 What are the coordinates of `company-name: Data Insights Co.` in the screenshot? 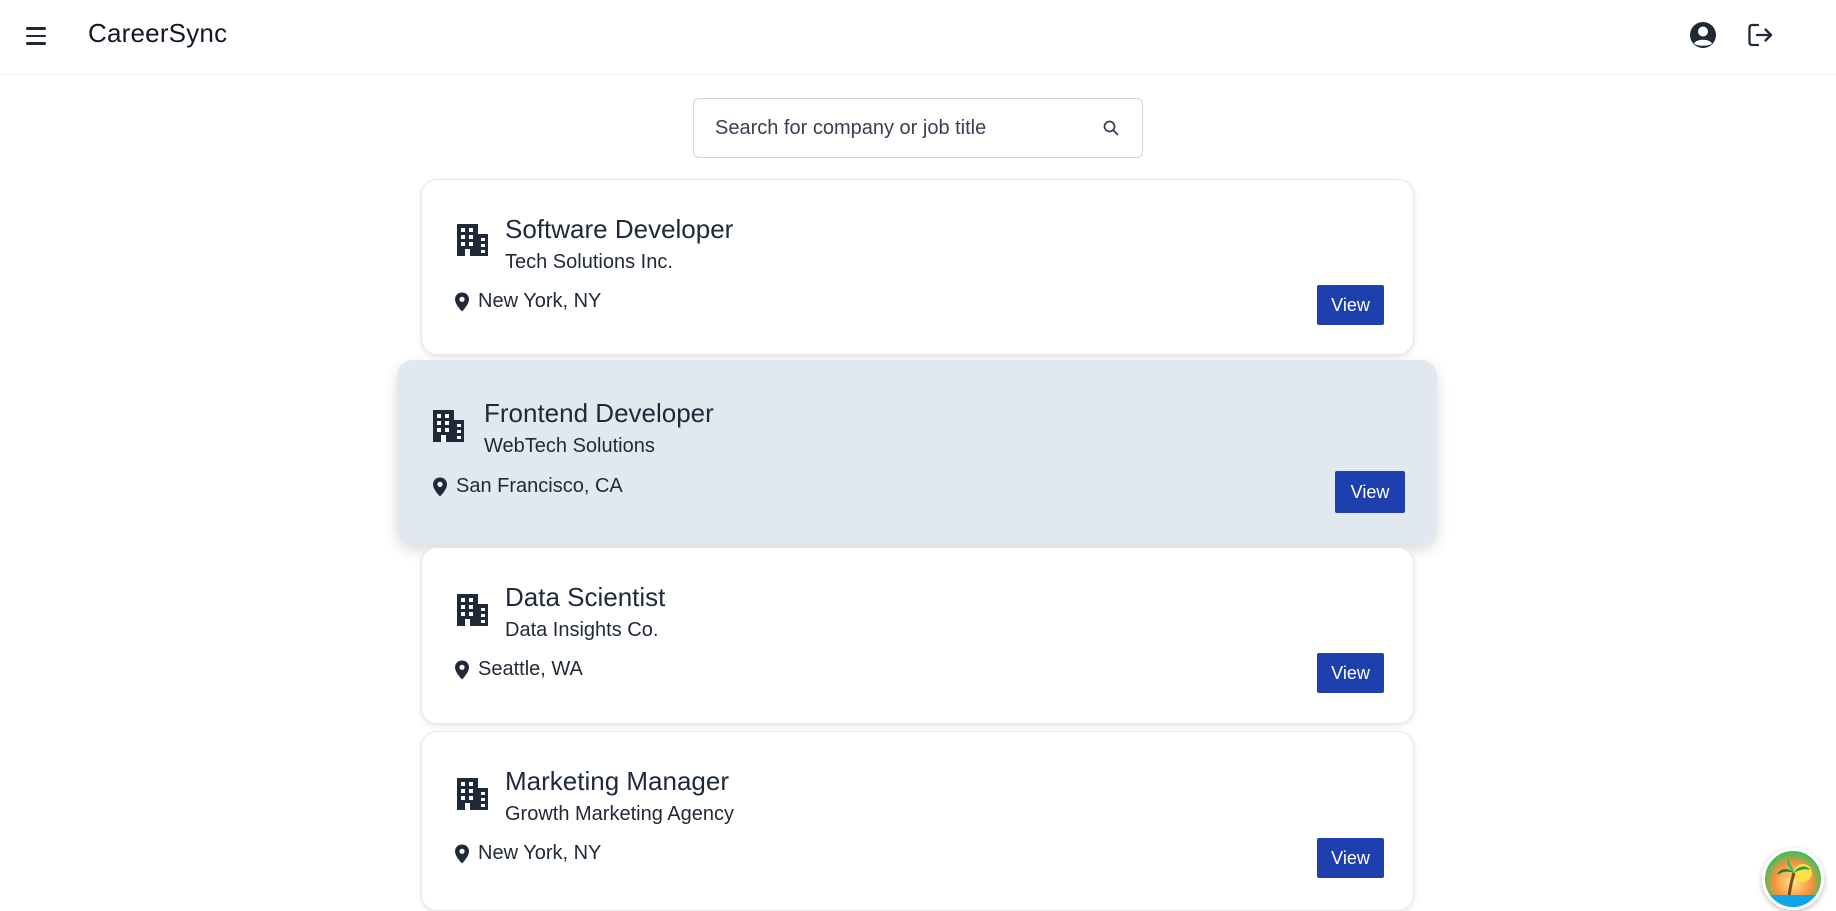 It's located at (582, 630).